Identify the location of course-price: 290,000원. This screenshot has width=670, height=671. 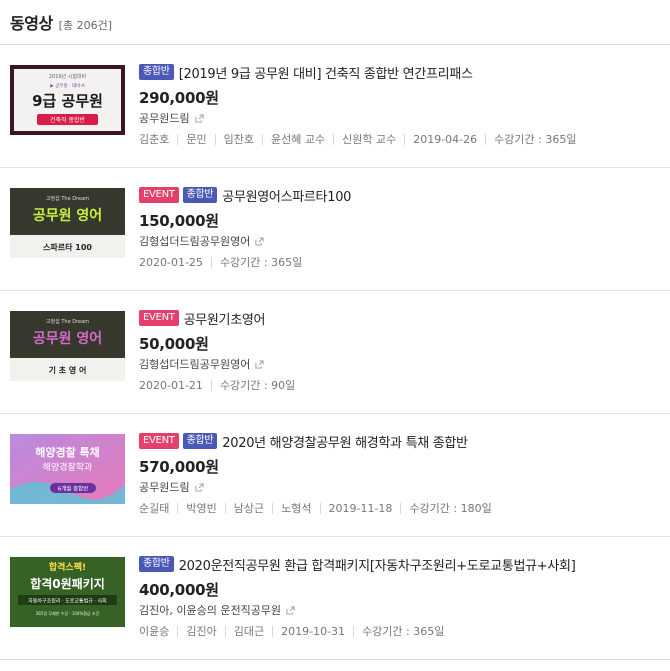
(179, 98).